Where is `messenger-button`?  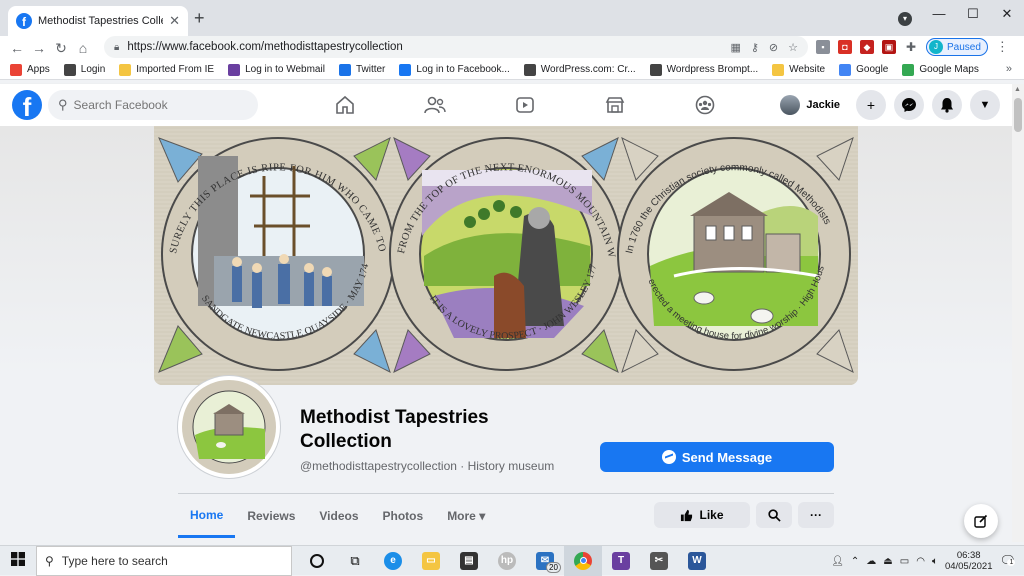 messenger-button is located at coordinates (909, 105).